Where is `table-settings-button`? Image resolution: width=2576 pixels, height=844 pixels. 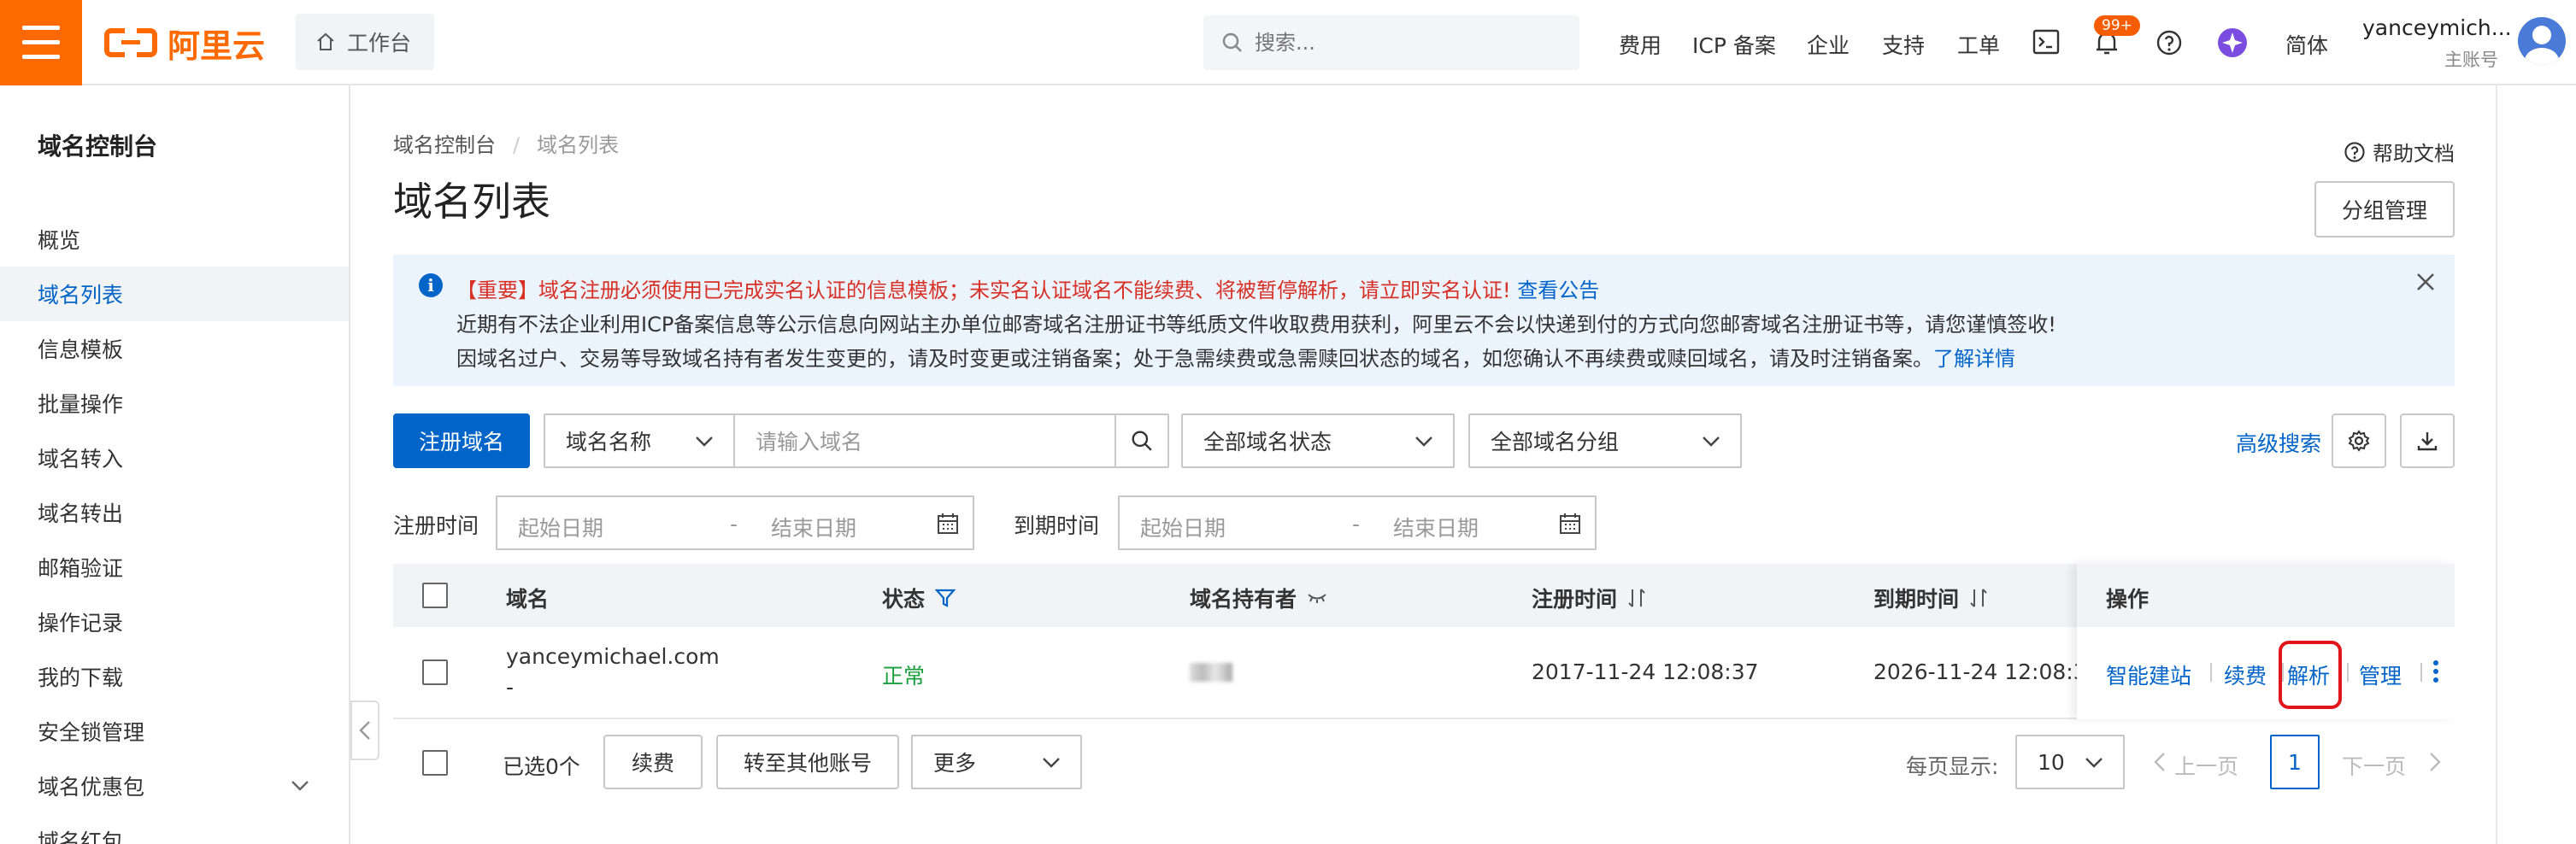 table-settings-button is located at coordinates (2359, 440).